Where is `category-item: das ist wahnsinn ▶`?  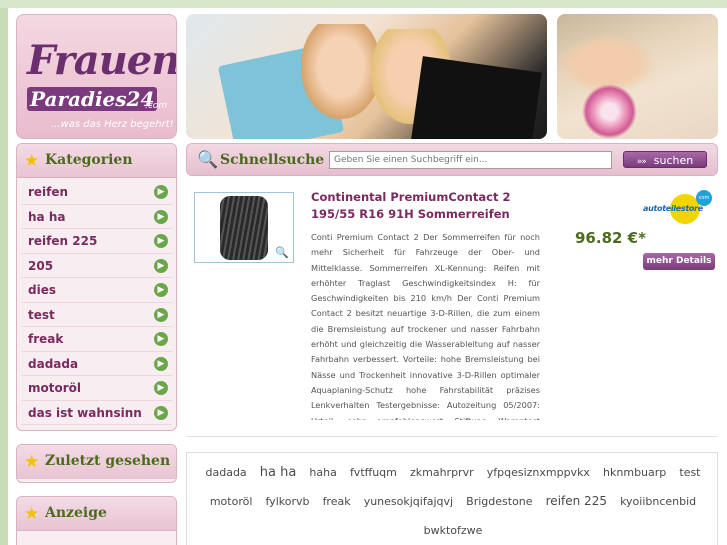 category-item: das ist wahnsinn ▶ is located at coordinates (96, 413).